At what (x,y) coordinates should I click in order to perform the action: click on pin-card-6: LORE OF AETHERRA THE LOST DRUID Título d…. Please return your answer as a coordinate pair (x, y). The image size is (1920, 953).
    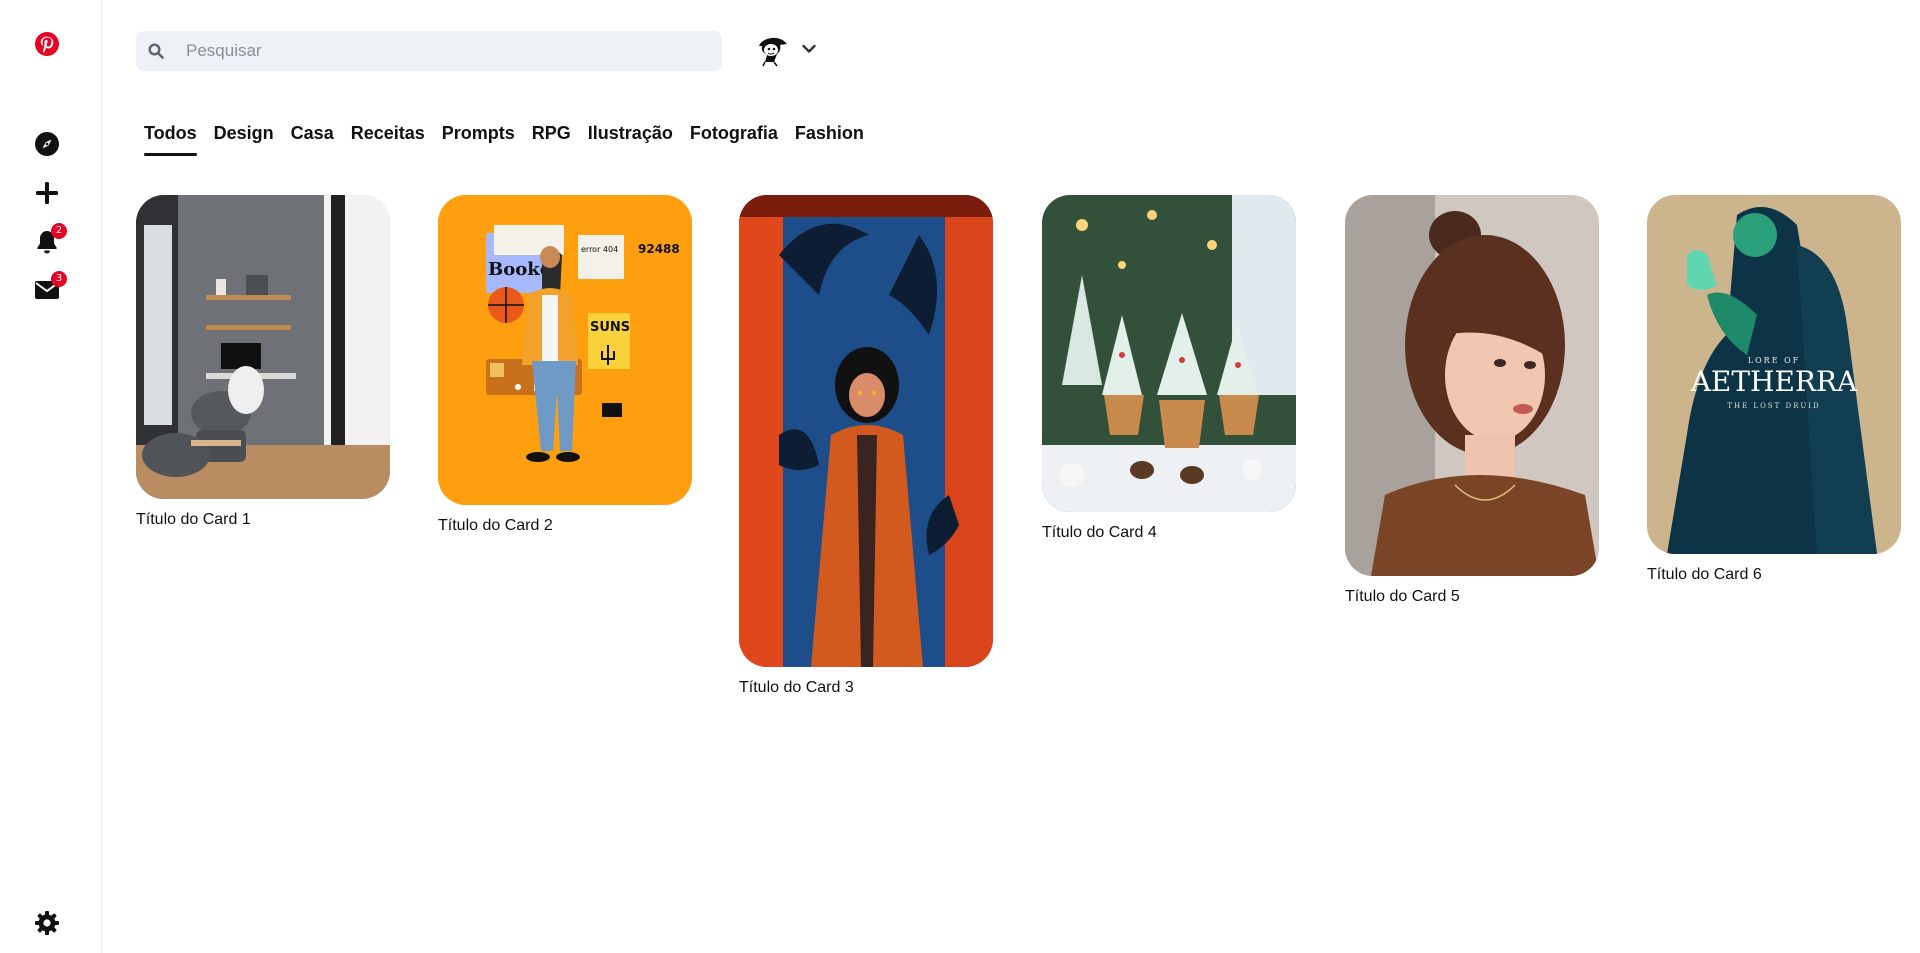
    Looking at the image, I should click on (1774, 389).